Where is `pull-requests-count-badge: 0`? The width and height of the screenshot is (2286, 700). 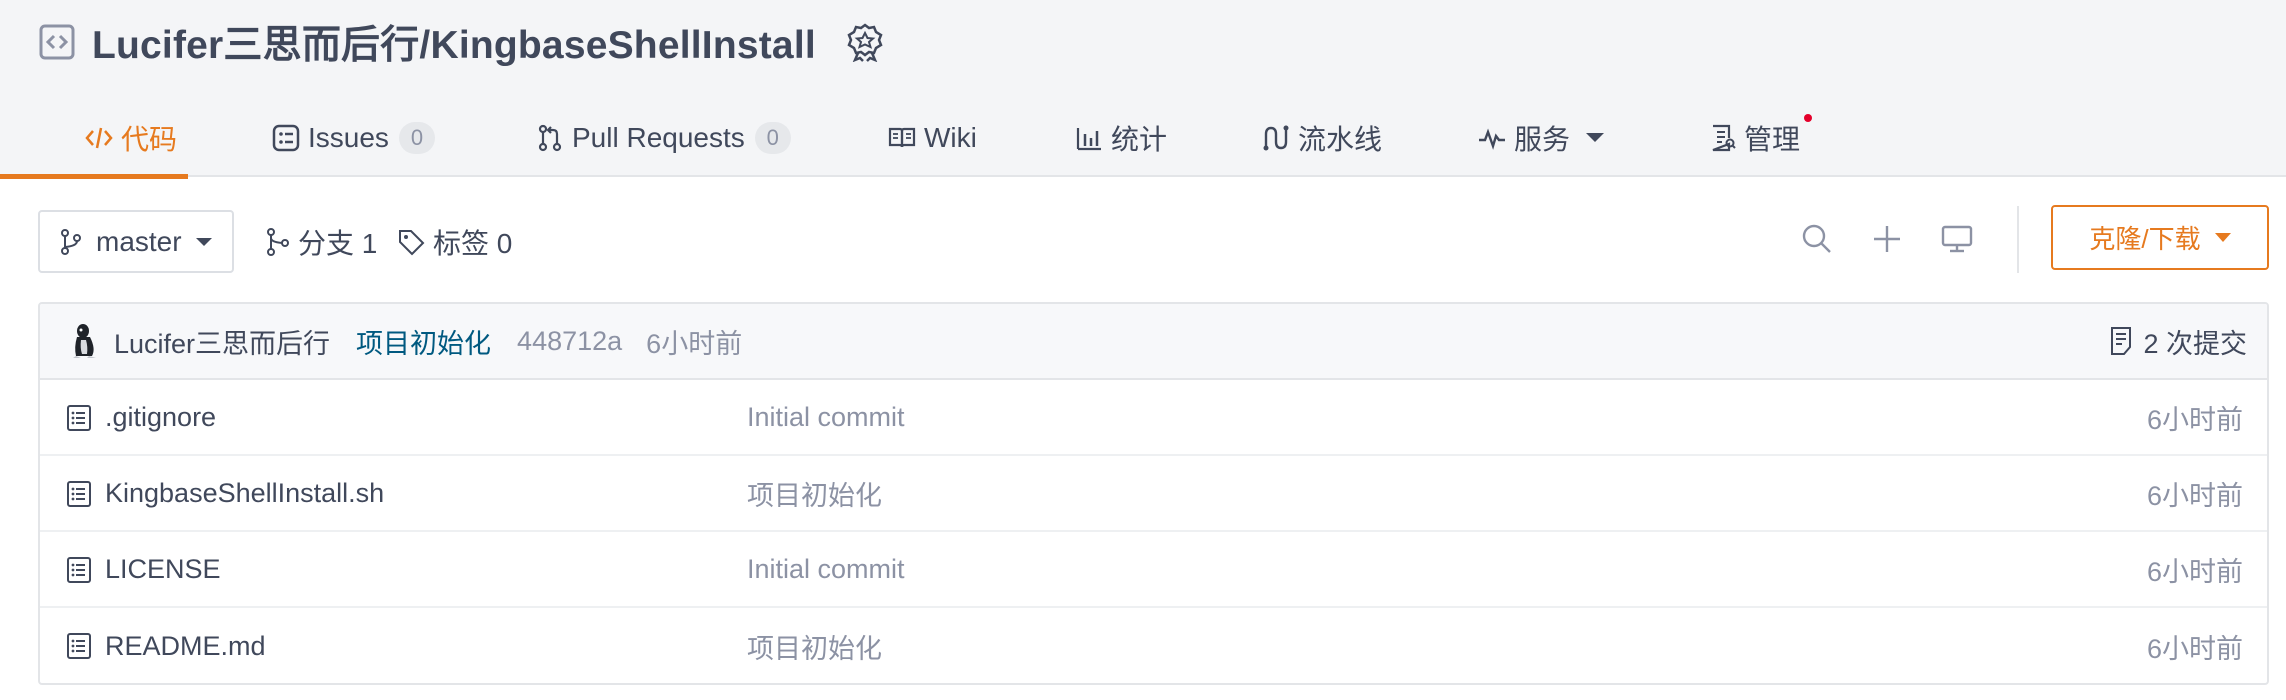
pull-requests-count-badge: 0 is located at coordinates (772, 137).